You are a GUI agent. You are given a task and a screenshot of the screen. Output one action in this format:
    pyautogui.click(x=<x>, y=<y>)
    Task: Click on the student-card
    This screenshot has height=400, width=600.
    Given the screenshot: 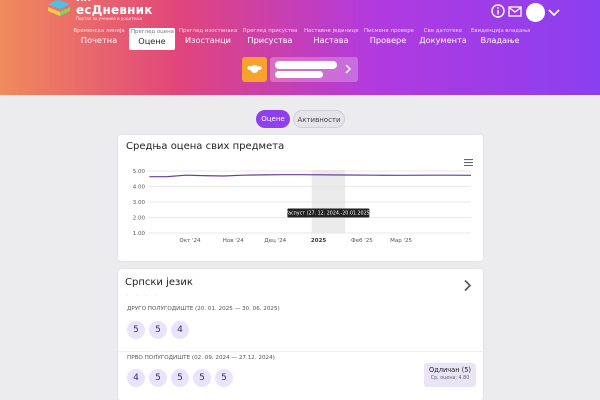 What is the action you would take?
    pyautogui.click(x=314, y=69)
    